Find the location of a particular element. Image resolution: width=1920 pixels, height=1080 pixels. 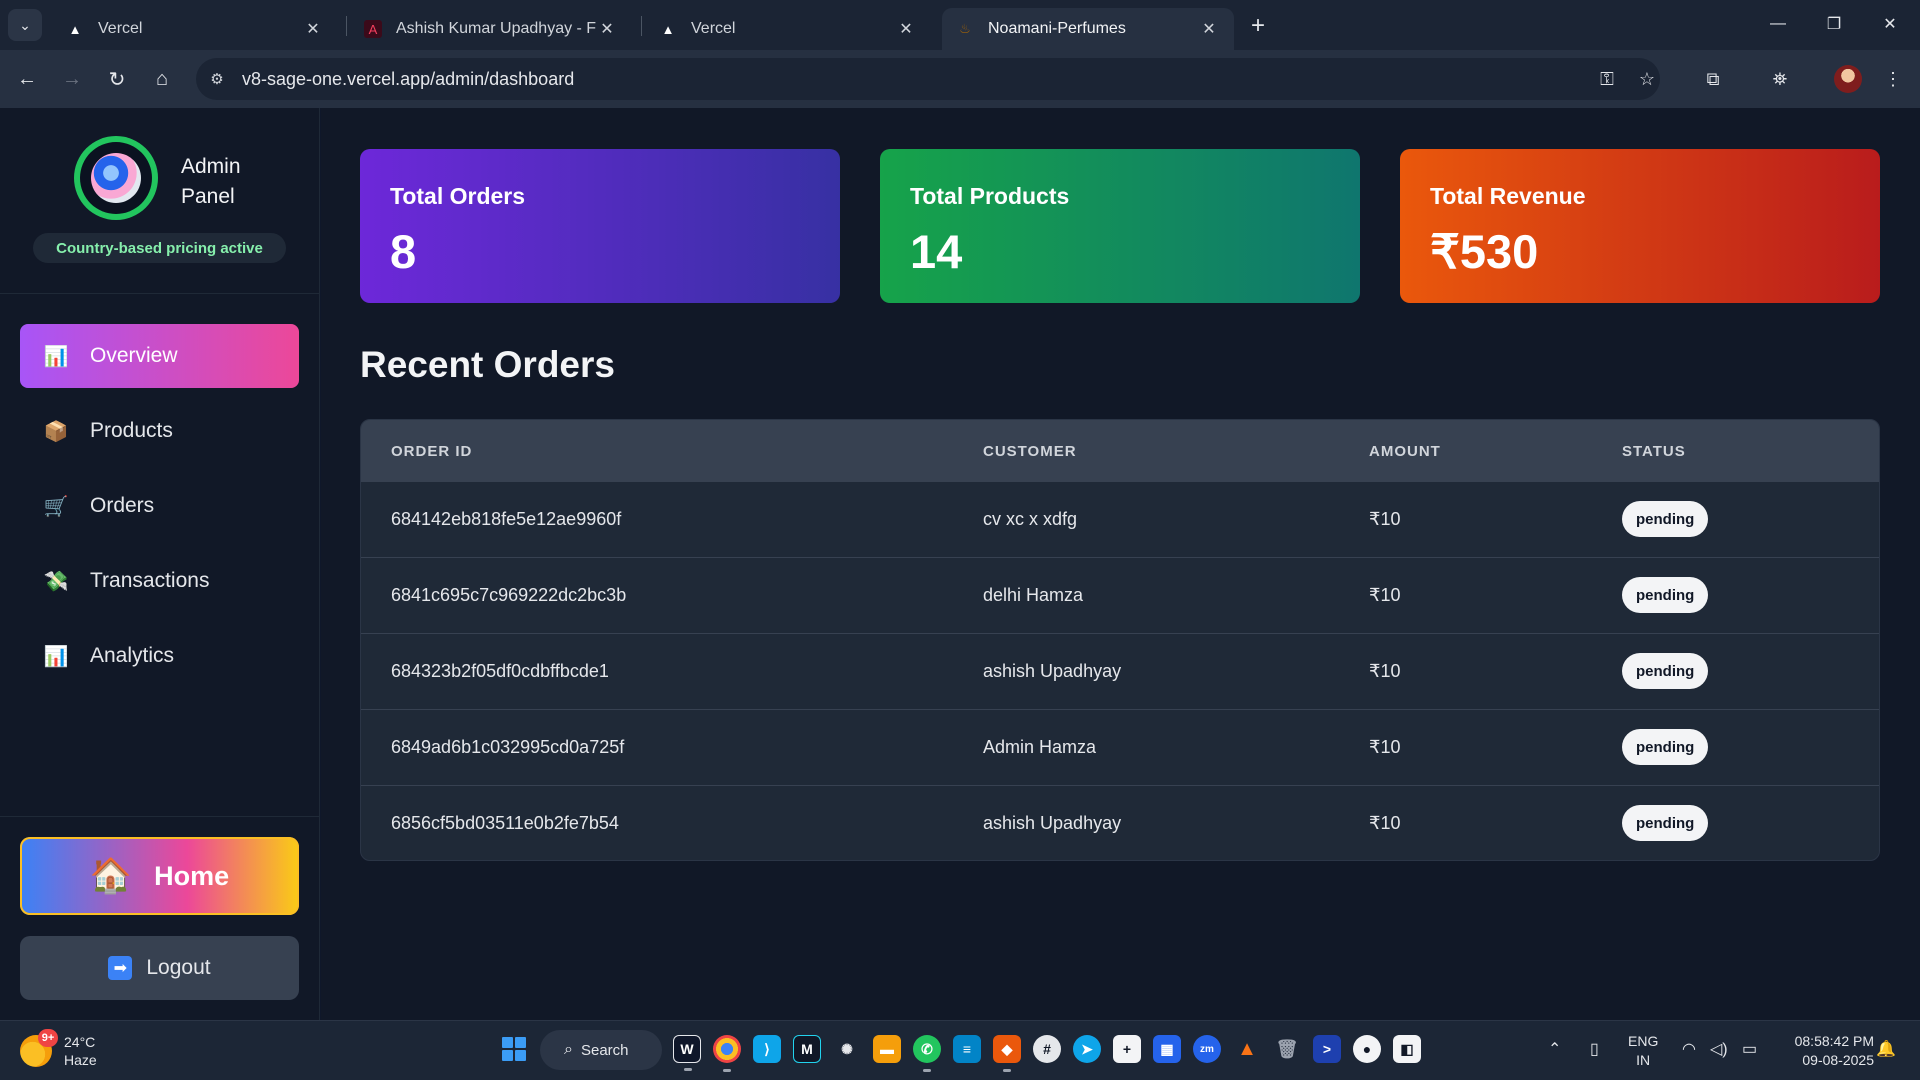

arrow-right-icon: → is located at coordinates (72, 78).